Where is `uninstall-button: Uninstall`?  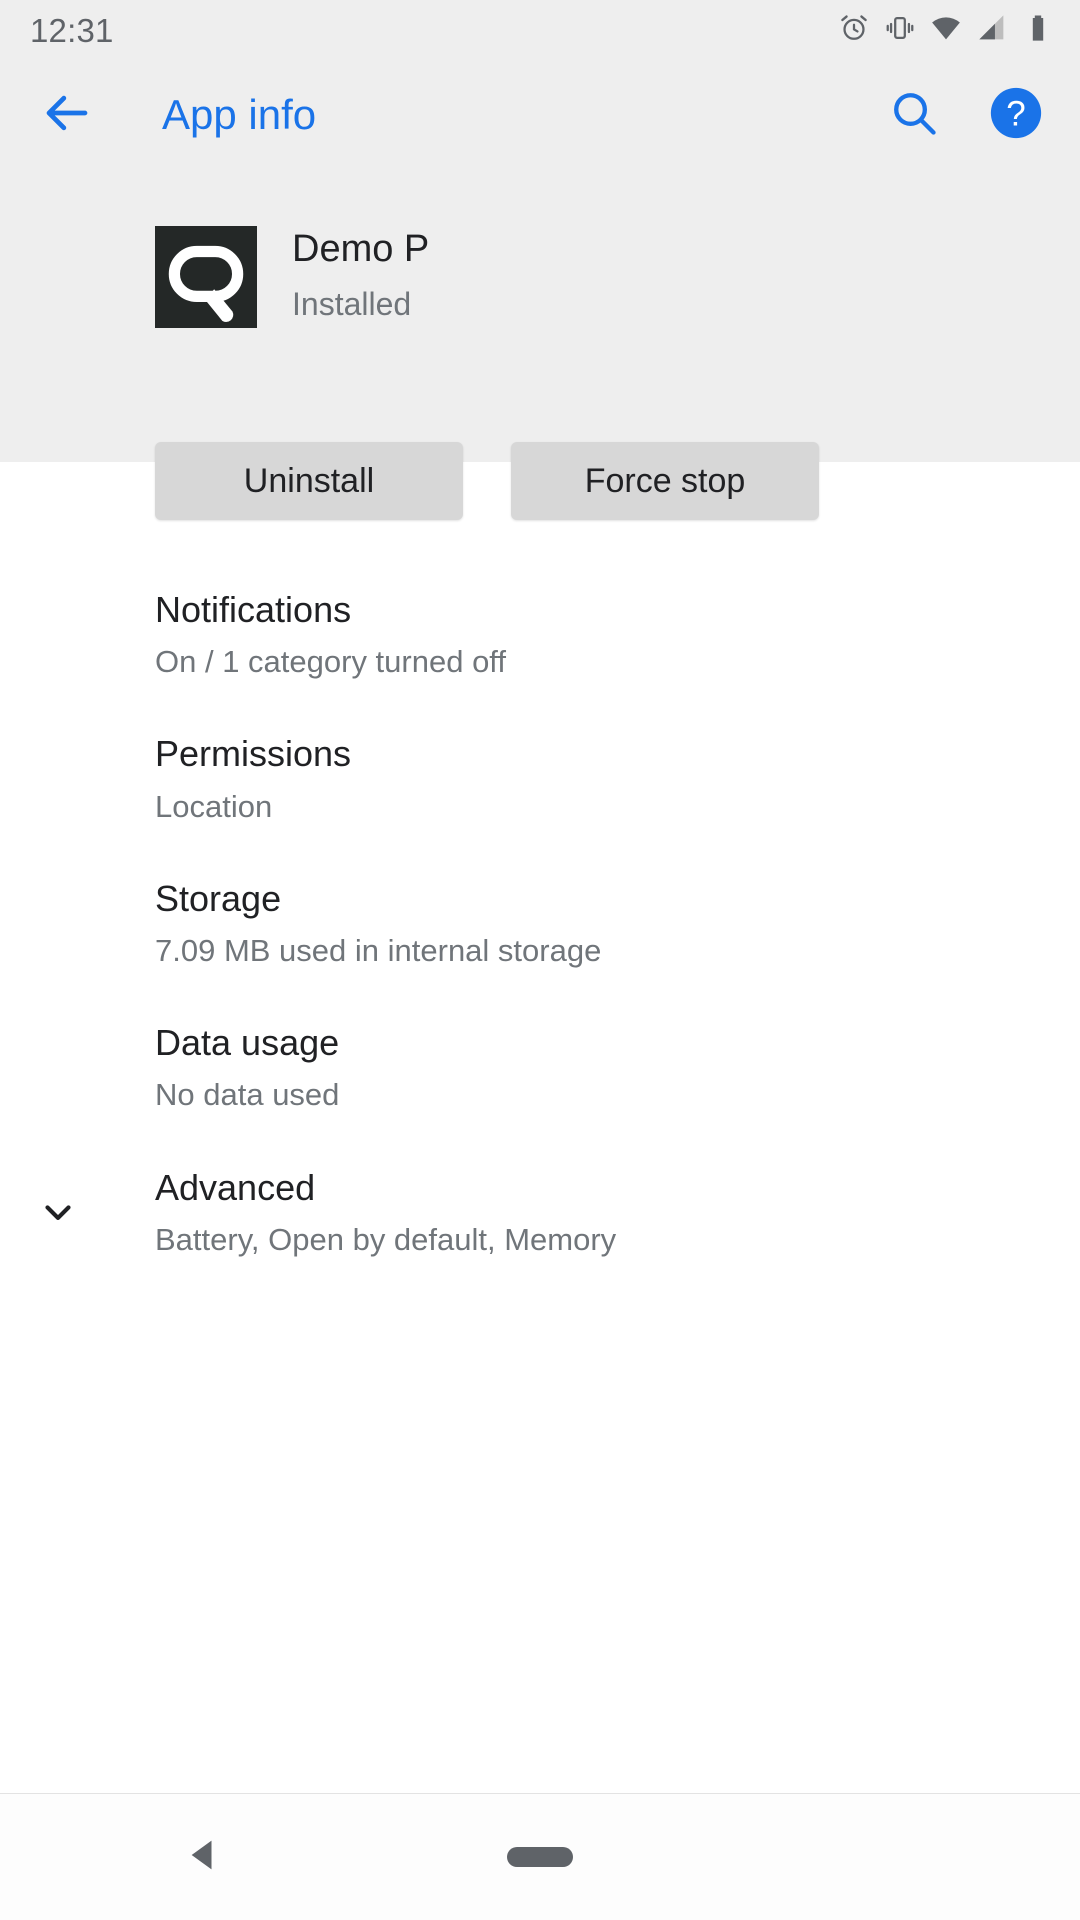
uninstall-button: Uninstall is located at coordinates (309, 481).